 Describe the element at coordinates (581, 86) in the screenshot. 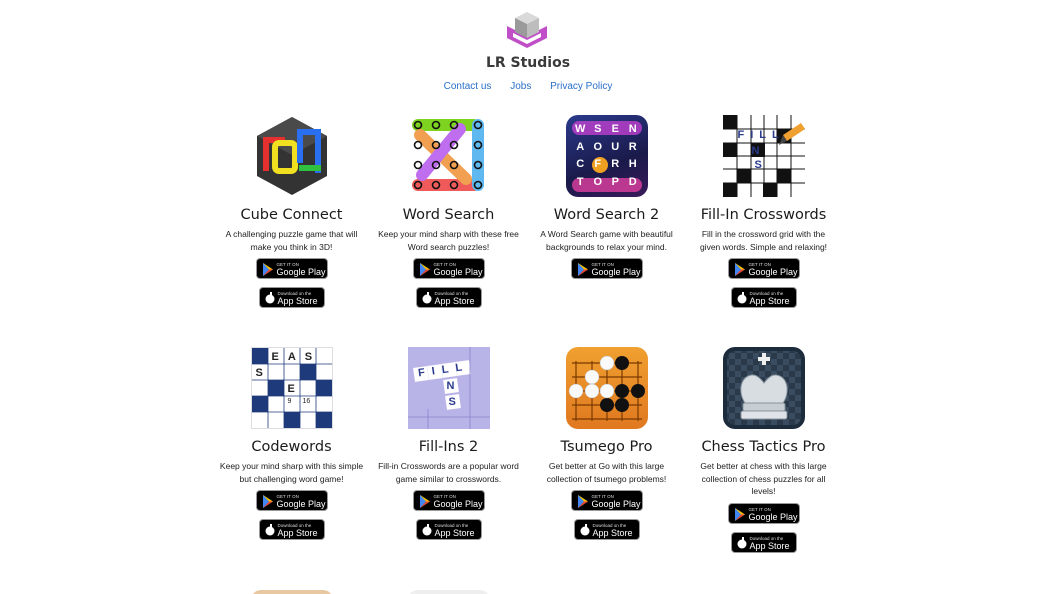

I see `nav-privacy-link: Privacy Policy` at that location.